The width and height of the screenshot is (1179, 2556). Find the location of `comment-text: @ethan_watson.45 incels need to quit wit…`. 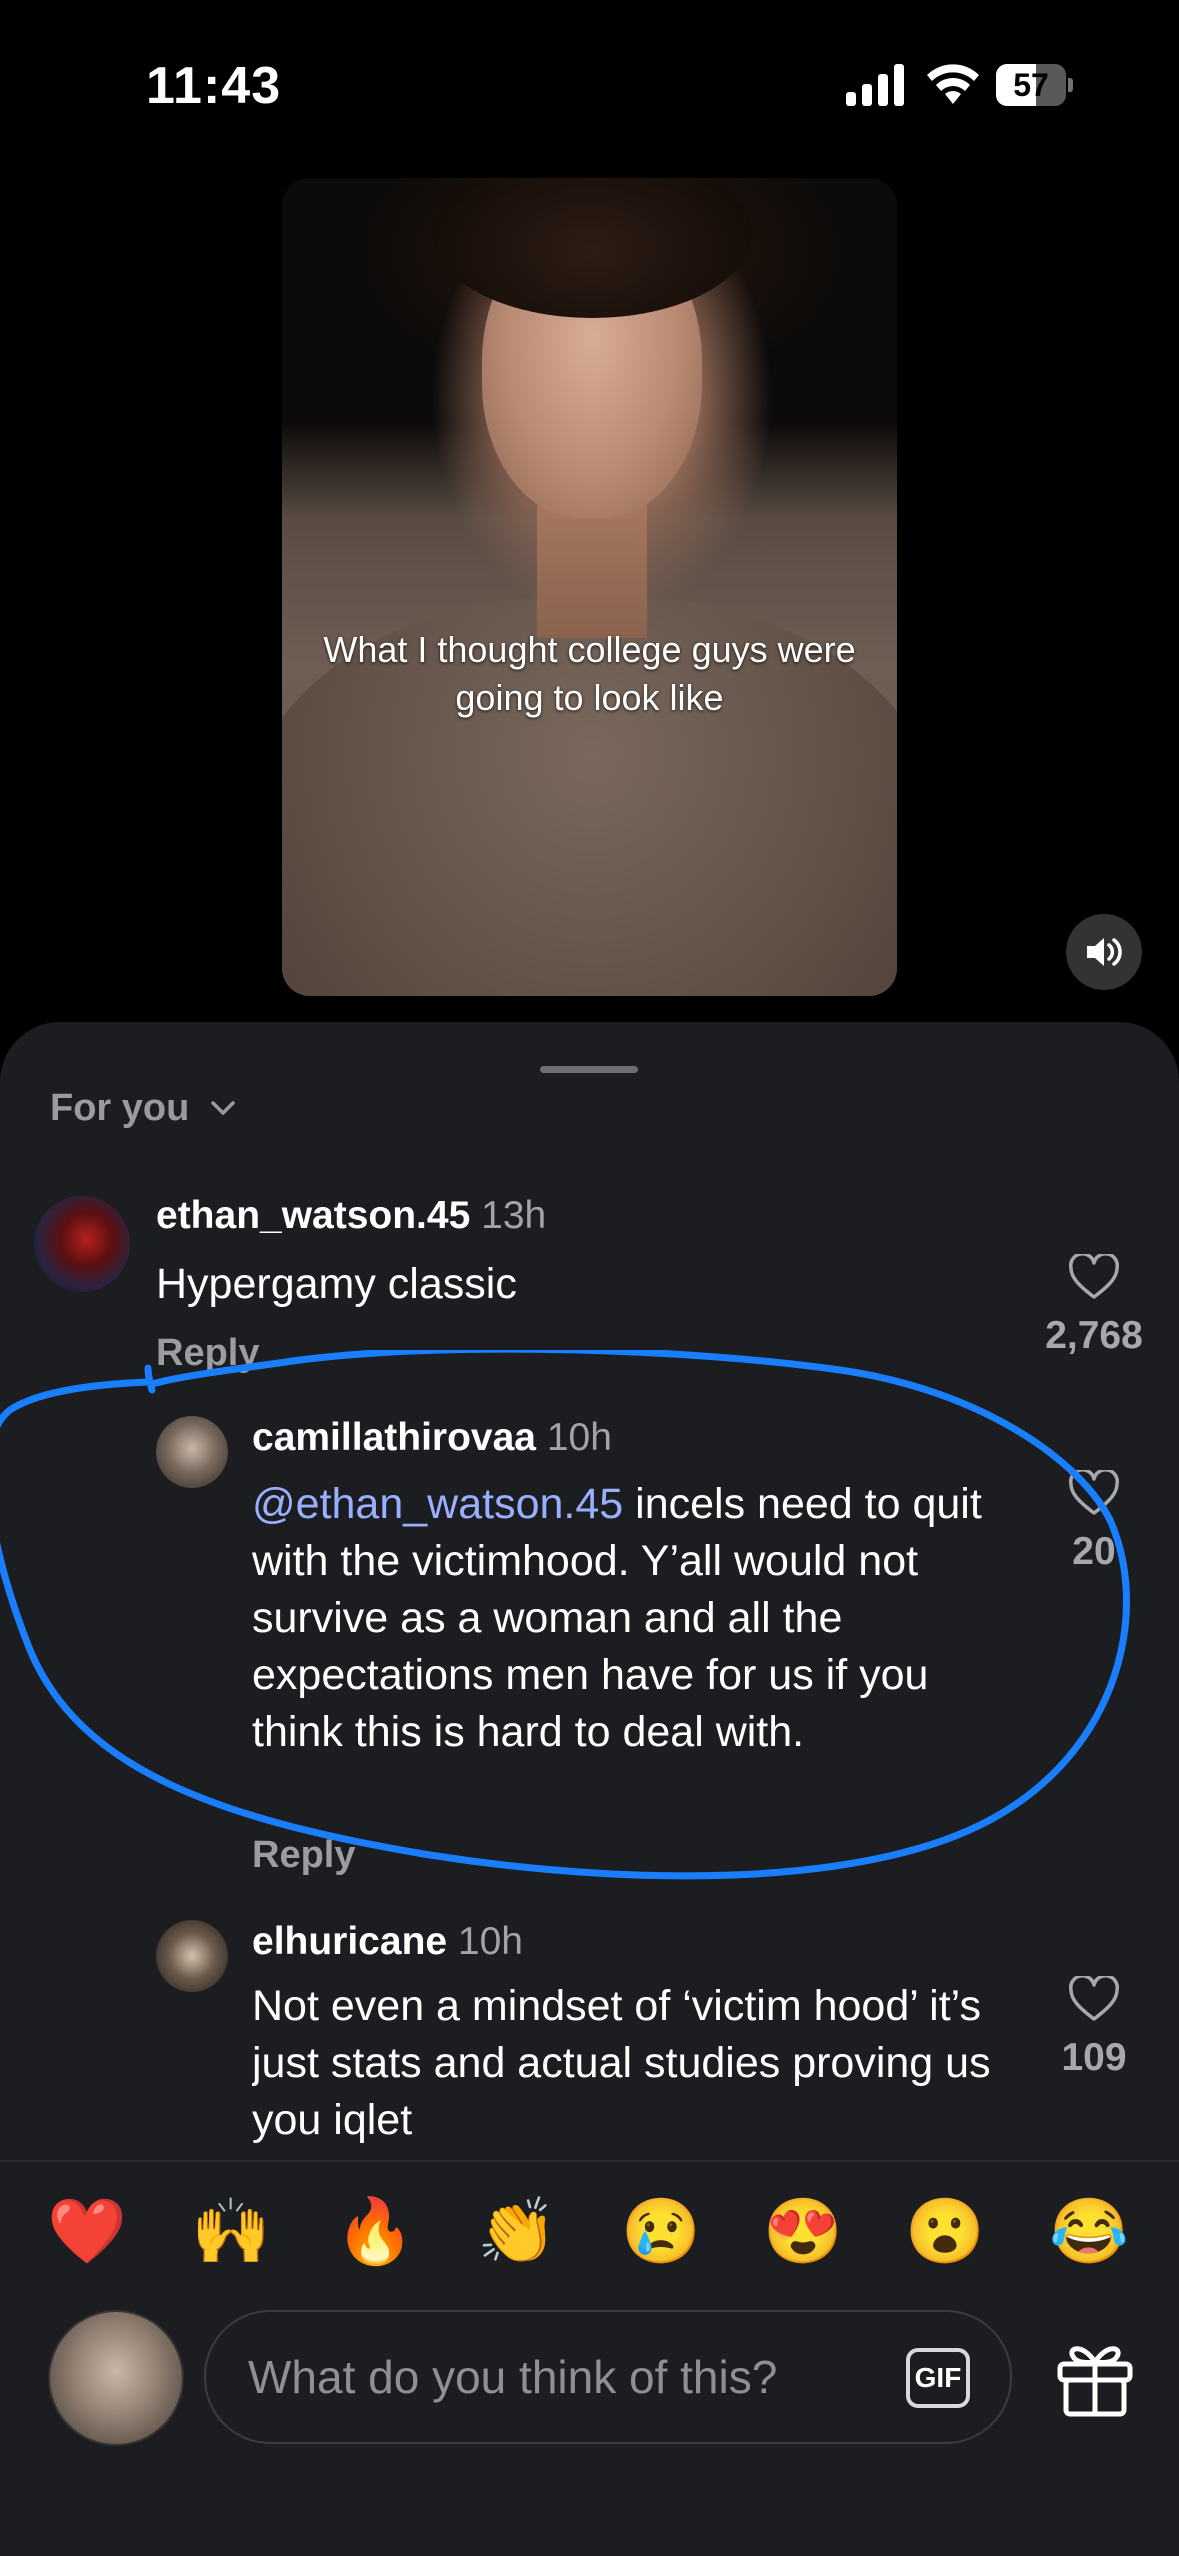

comment-text: @ethan_watson.45 incels need to quit wit… is located at coordinates (617, 1618).